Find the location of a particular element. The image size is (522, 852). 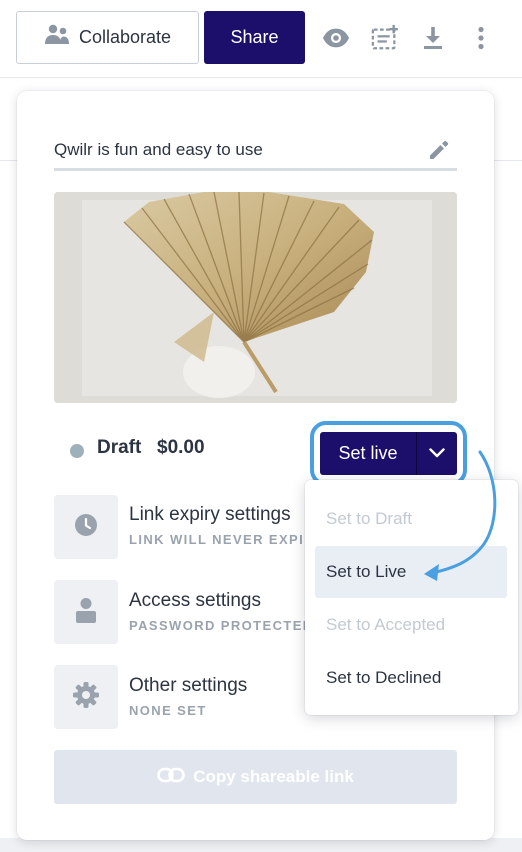

menu-item-set-to-live: Set to Live is located at coordinates (411, 572).